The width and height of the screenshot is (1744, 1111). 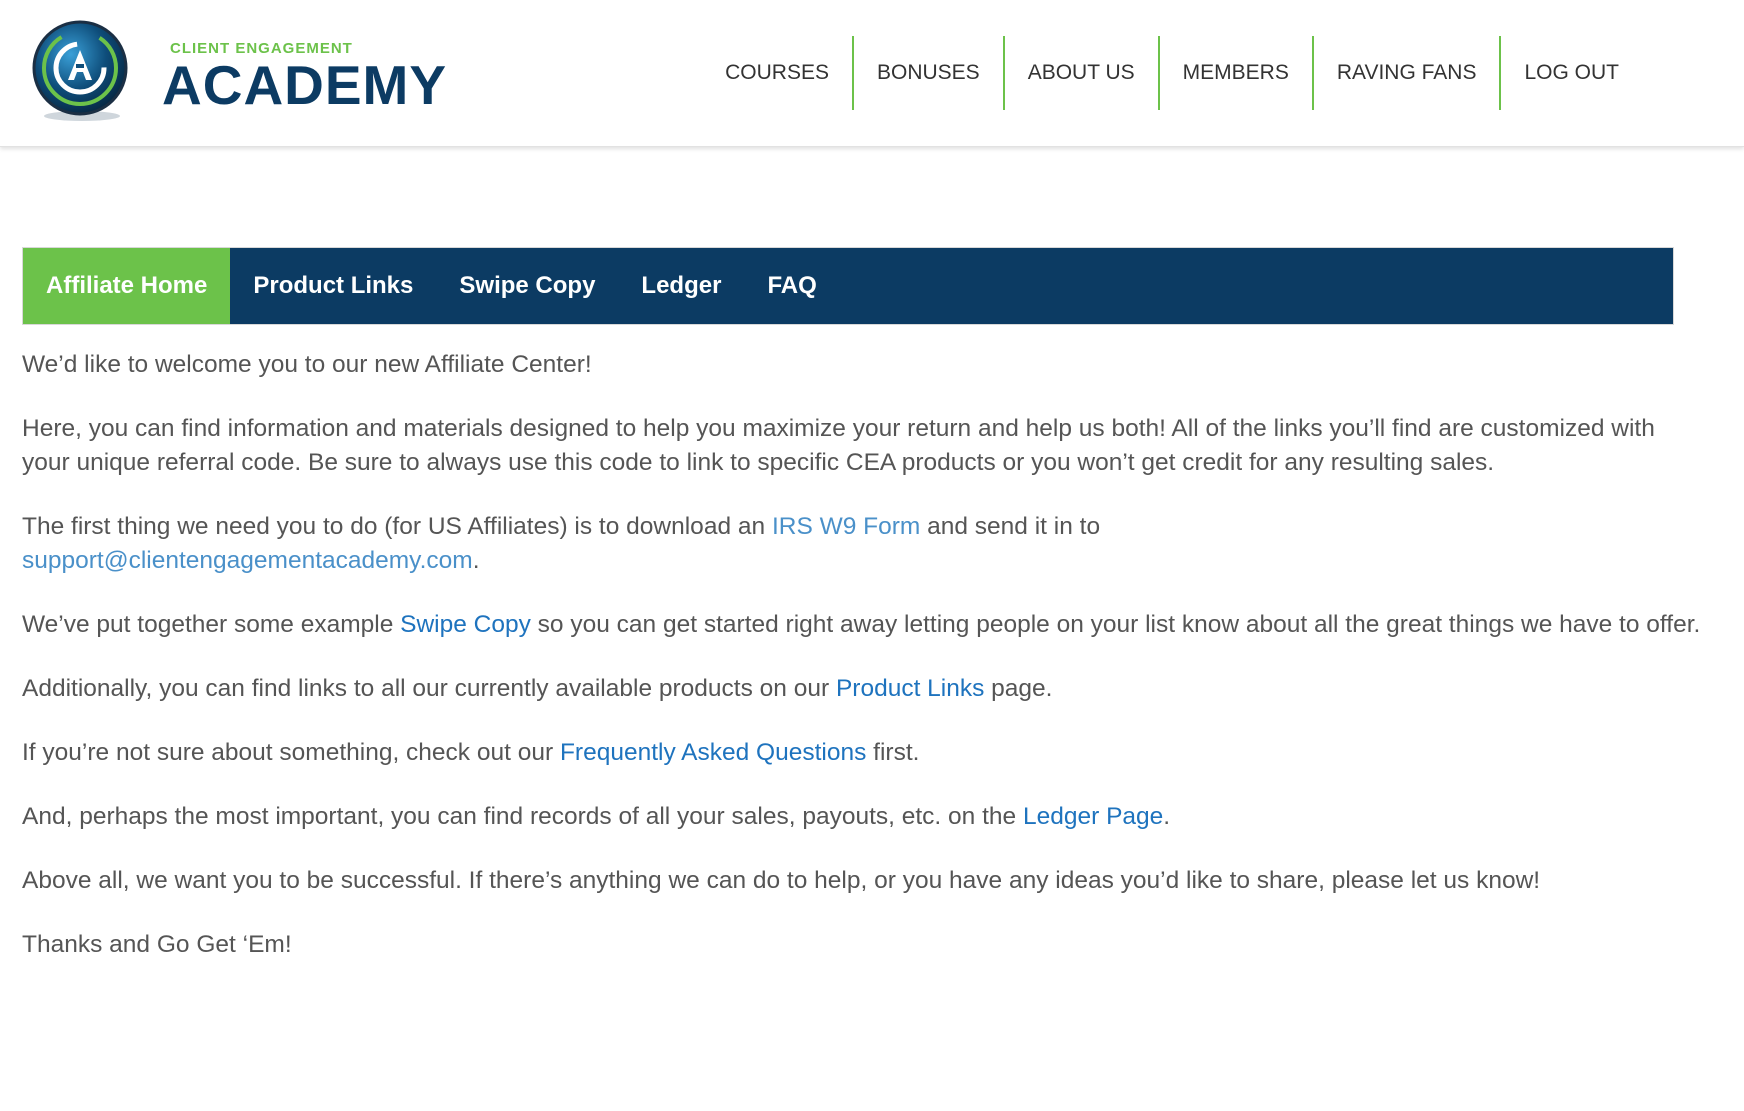 What do you see at coordinates (1237, 73) in the screenshot?
I see `nav-members: MEMBERS` at bounding box center [1237, 73].